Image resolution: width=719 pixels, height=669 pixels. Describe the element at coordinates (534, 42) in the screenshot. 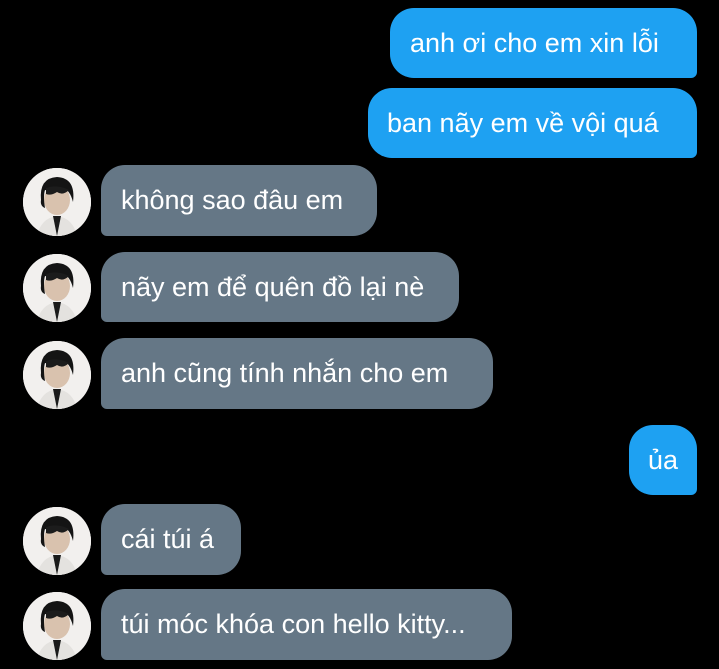

I see `message-text: anh ơi cho em xin lỗi` at that location.